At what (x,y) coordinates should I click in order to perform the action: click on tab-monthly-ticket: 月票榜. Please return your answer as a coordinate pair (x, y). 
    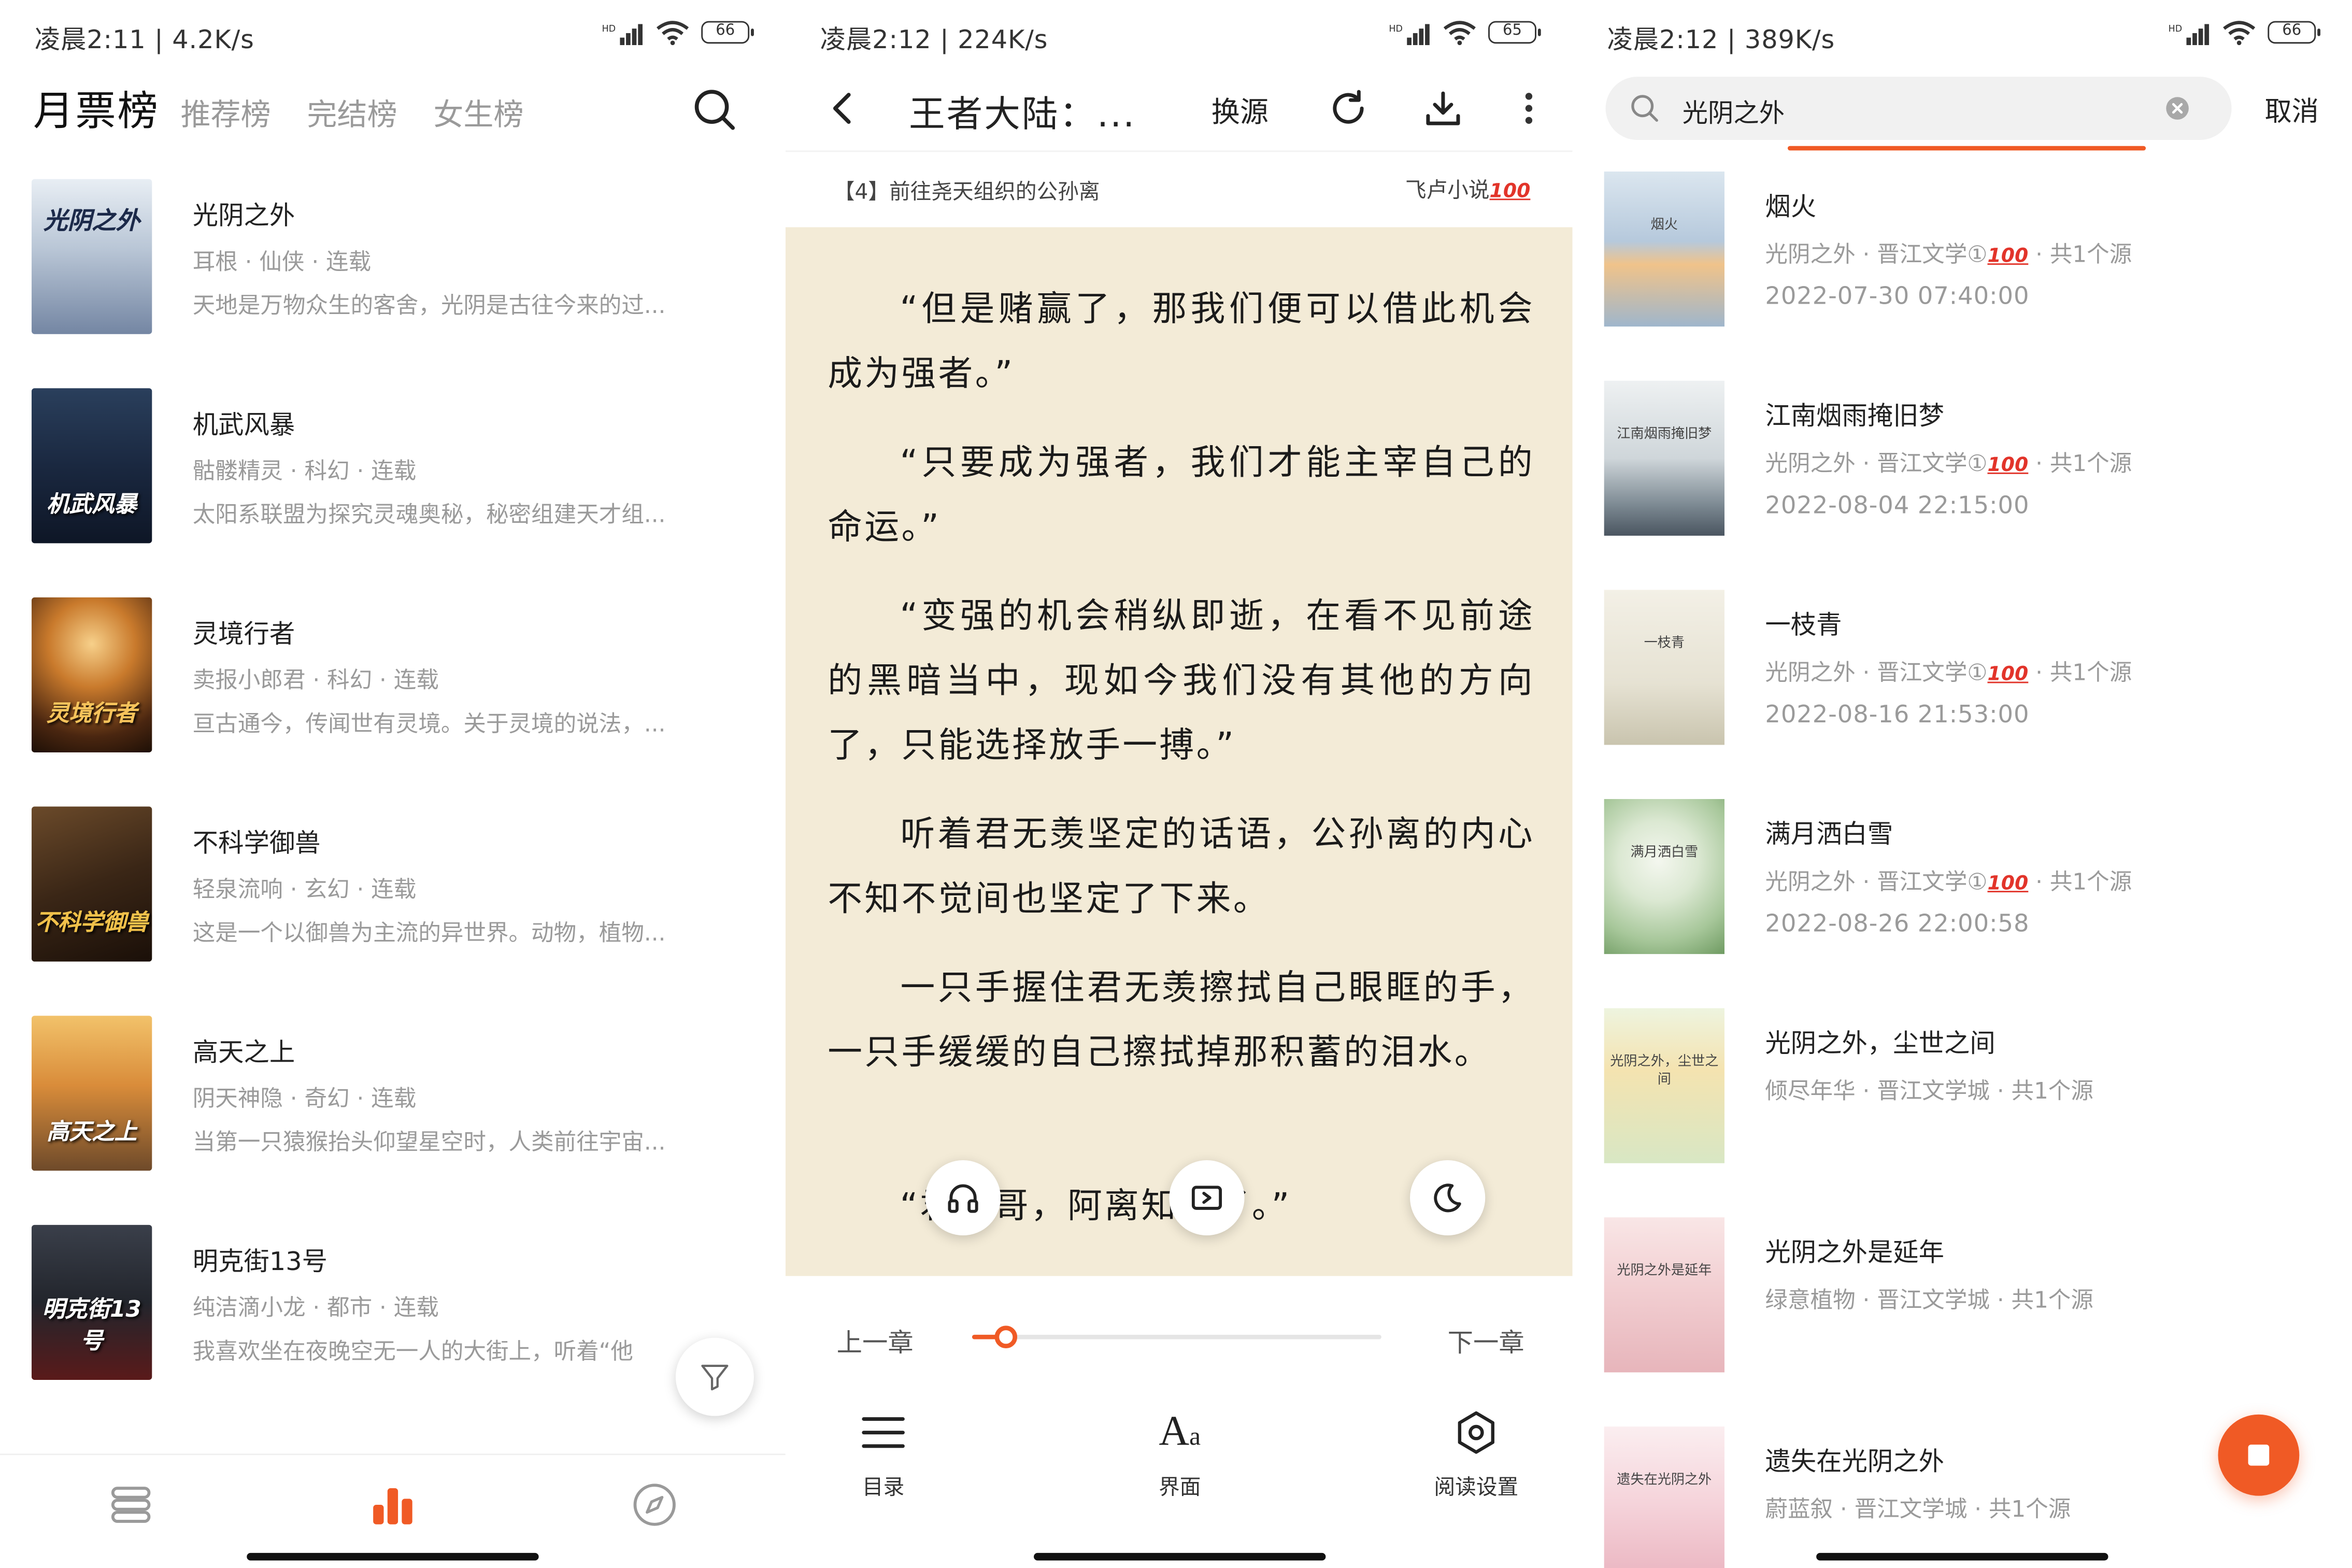
    Looking at the image, I should click on (96, 107).